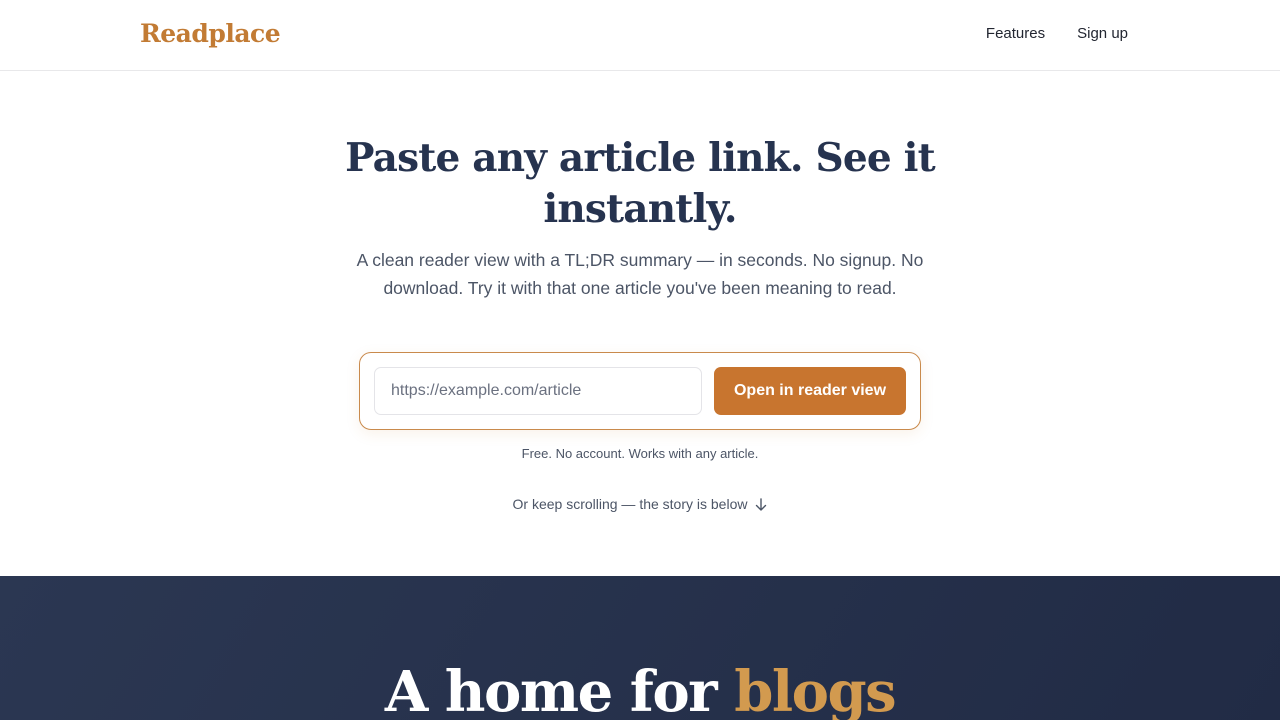 The image size is (1280, 720). What do you see at coordinates (815, 689) in the screenshot?
I see `story-title-accent: blogs` at bounding box center [815, 689].